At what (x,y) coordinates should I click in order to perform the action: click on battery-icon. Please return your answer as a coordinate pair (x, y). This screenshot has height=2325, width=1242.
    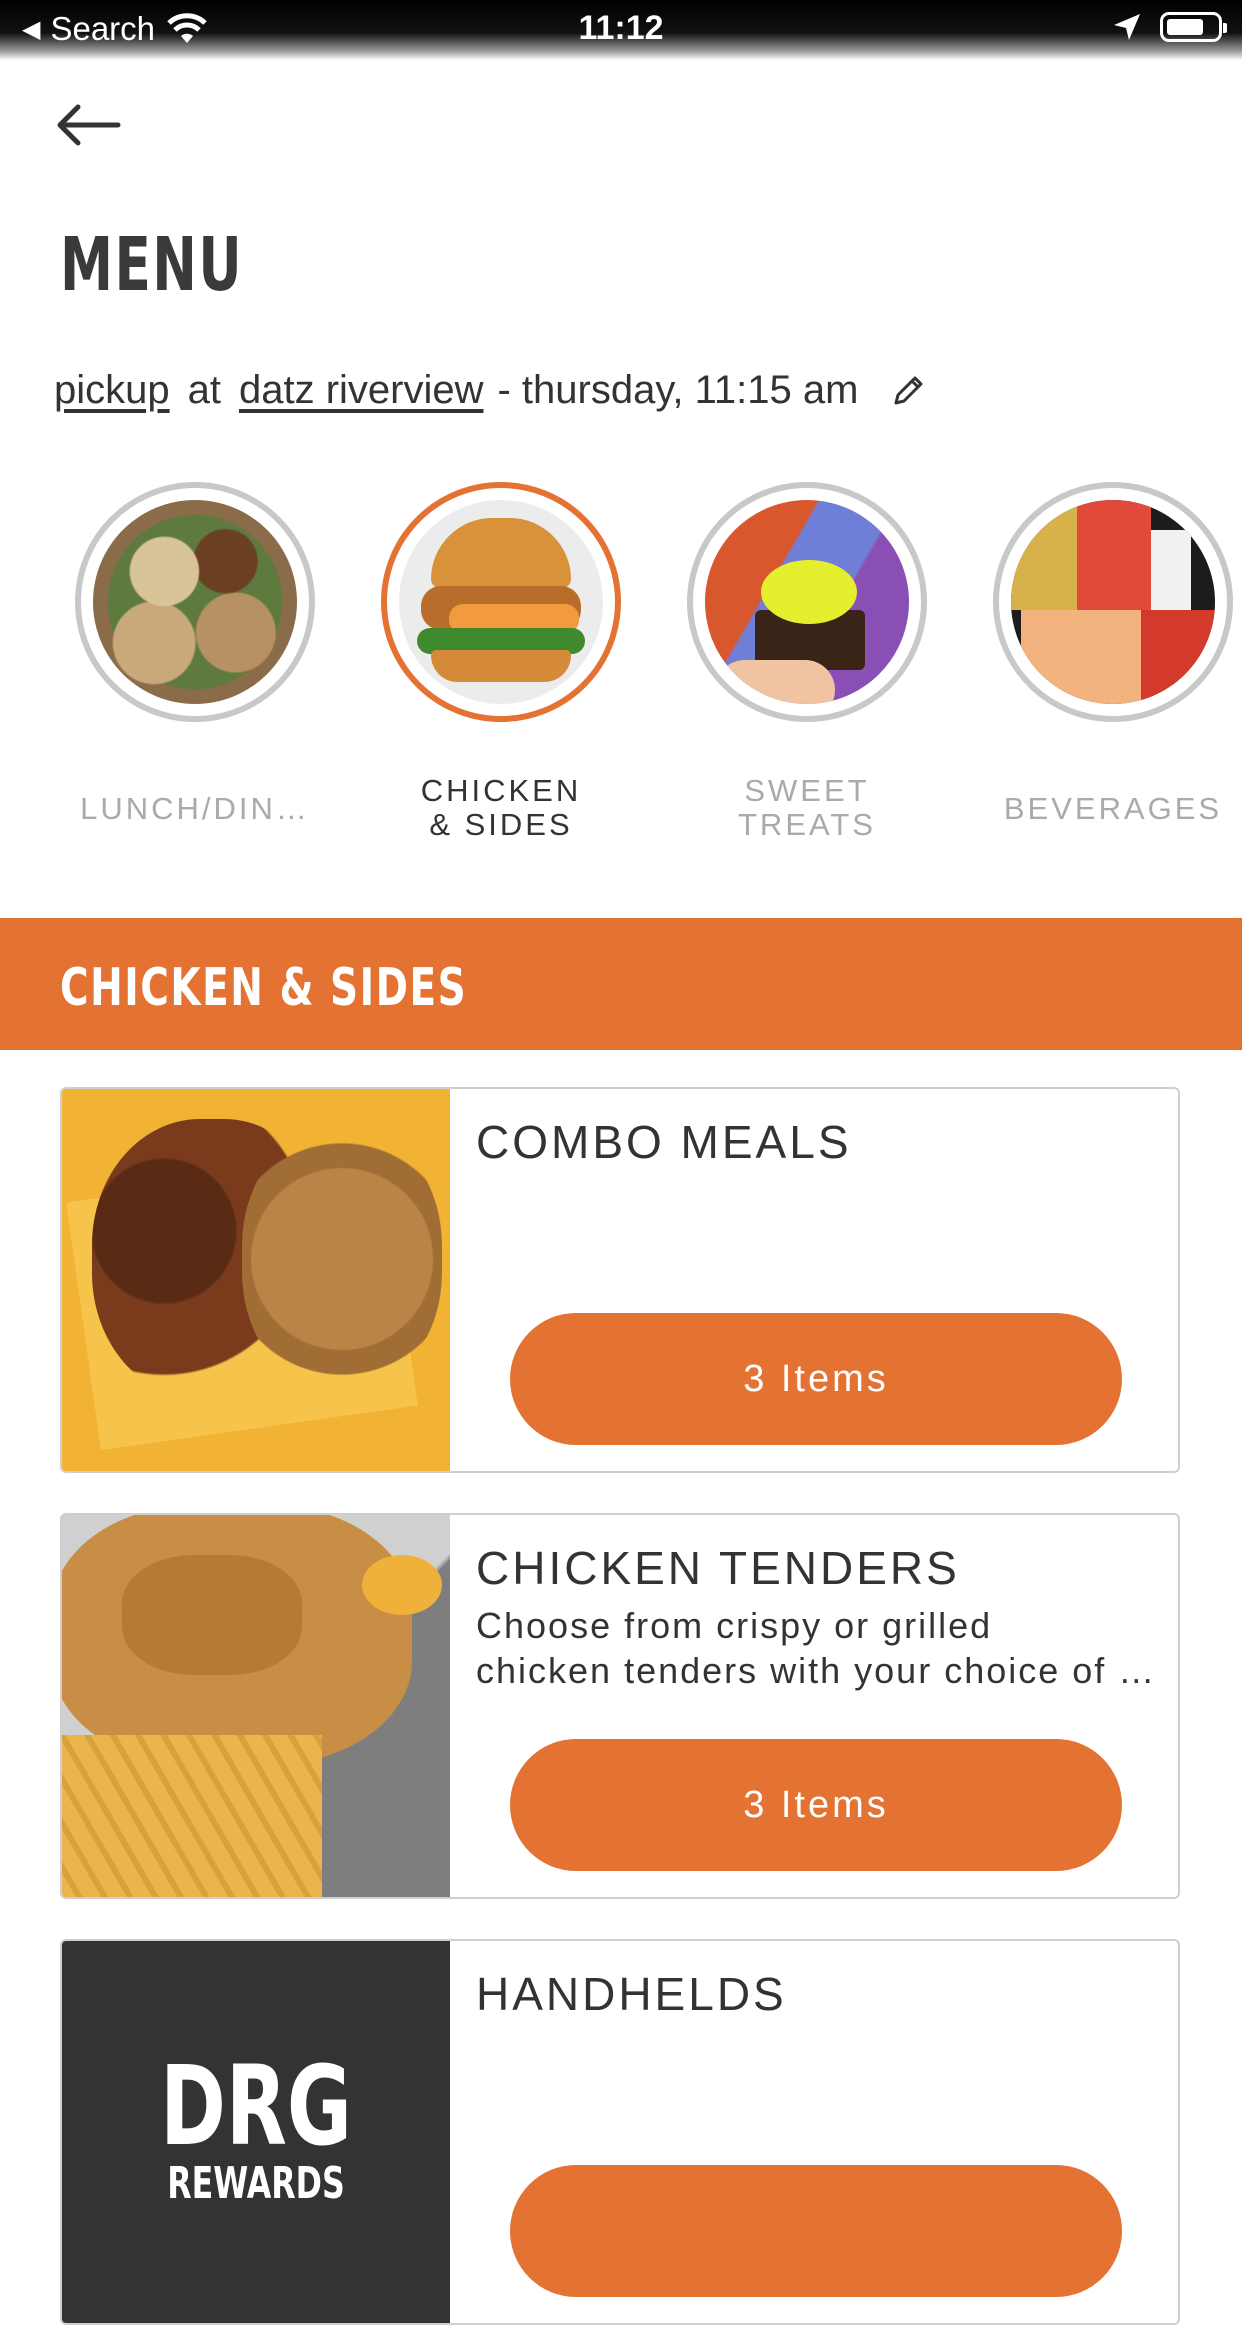
    Looking at the image, I should click on (1193, 27).